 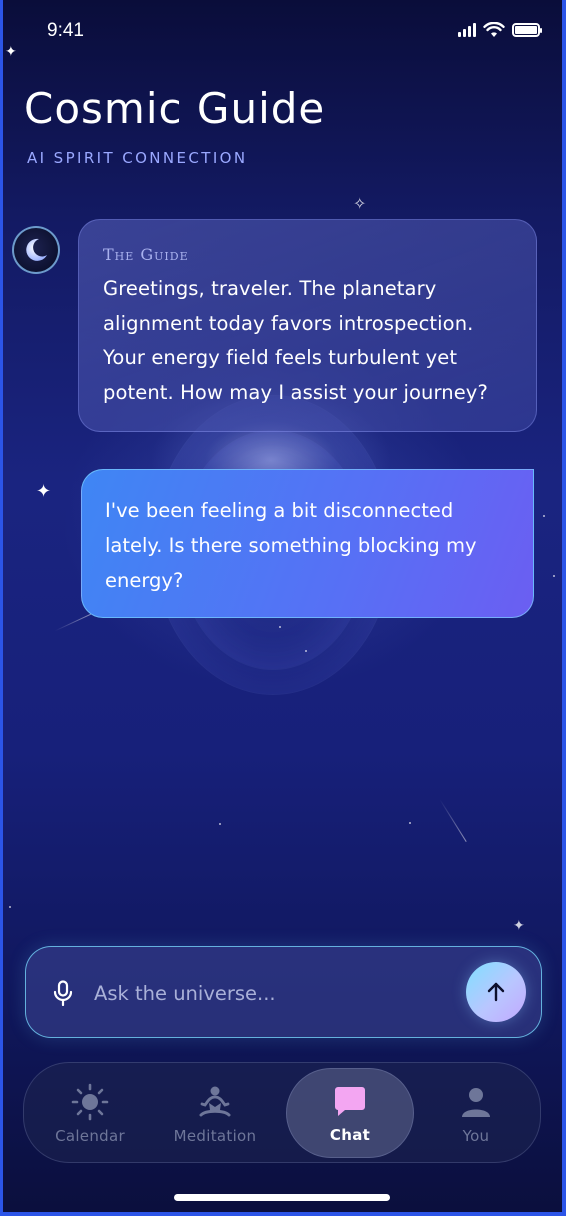 I want to click on tab-chat: Chat, so click(x=350, y=1113).